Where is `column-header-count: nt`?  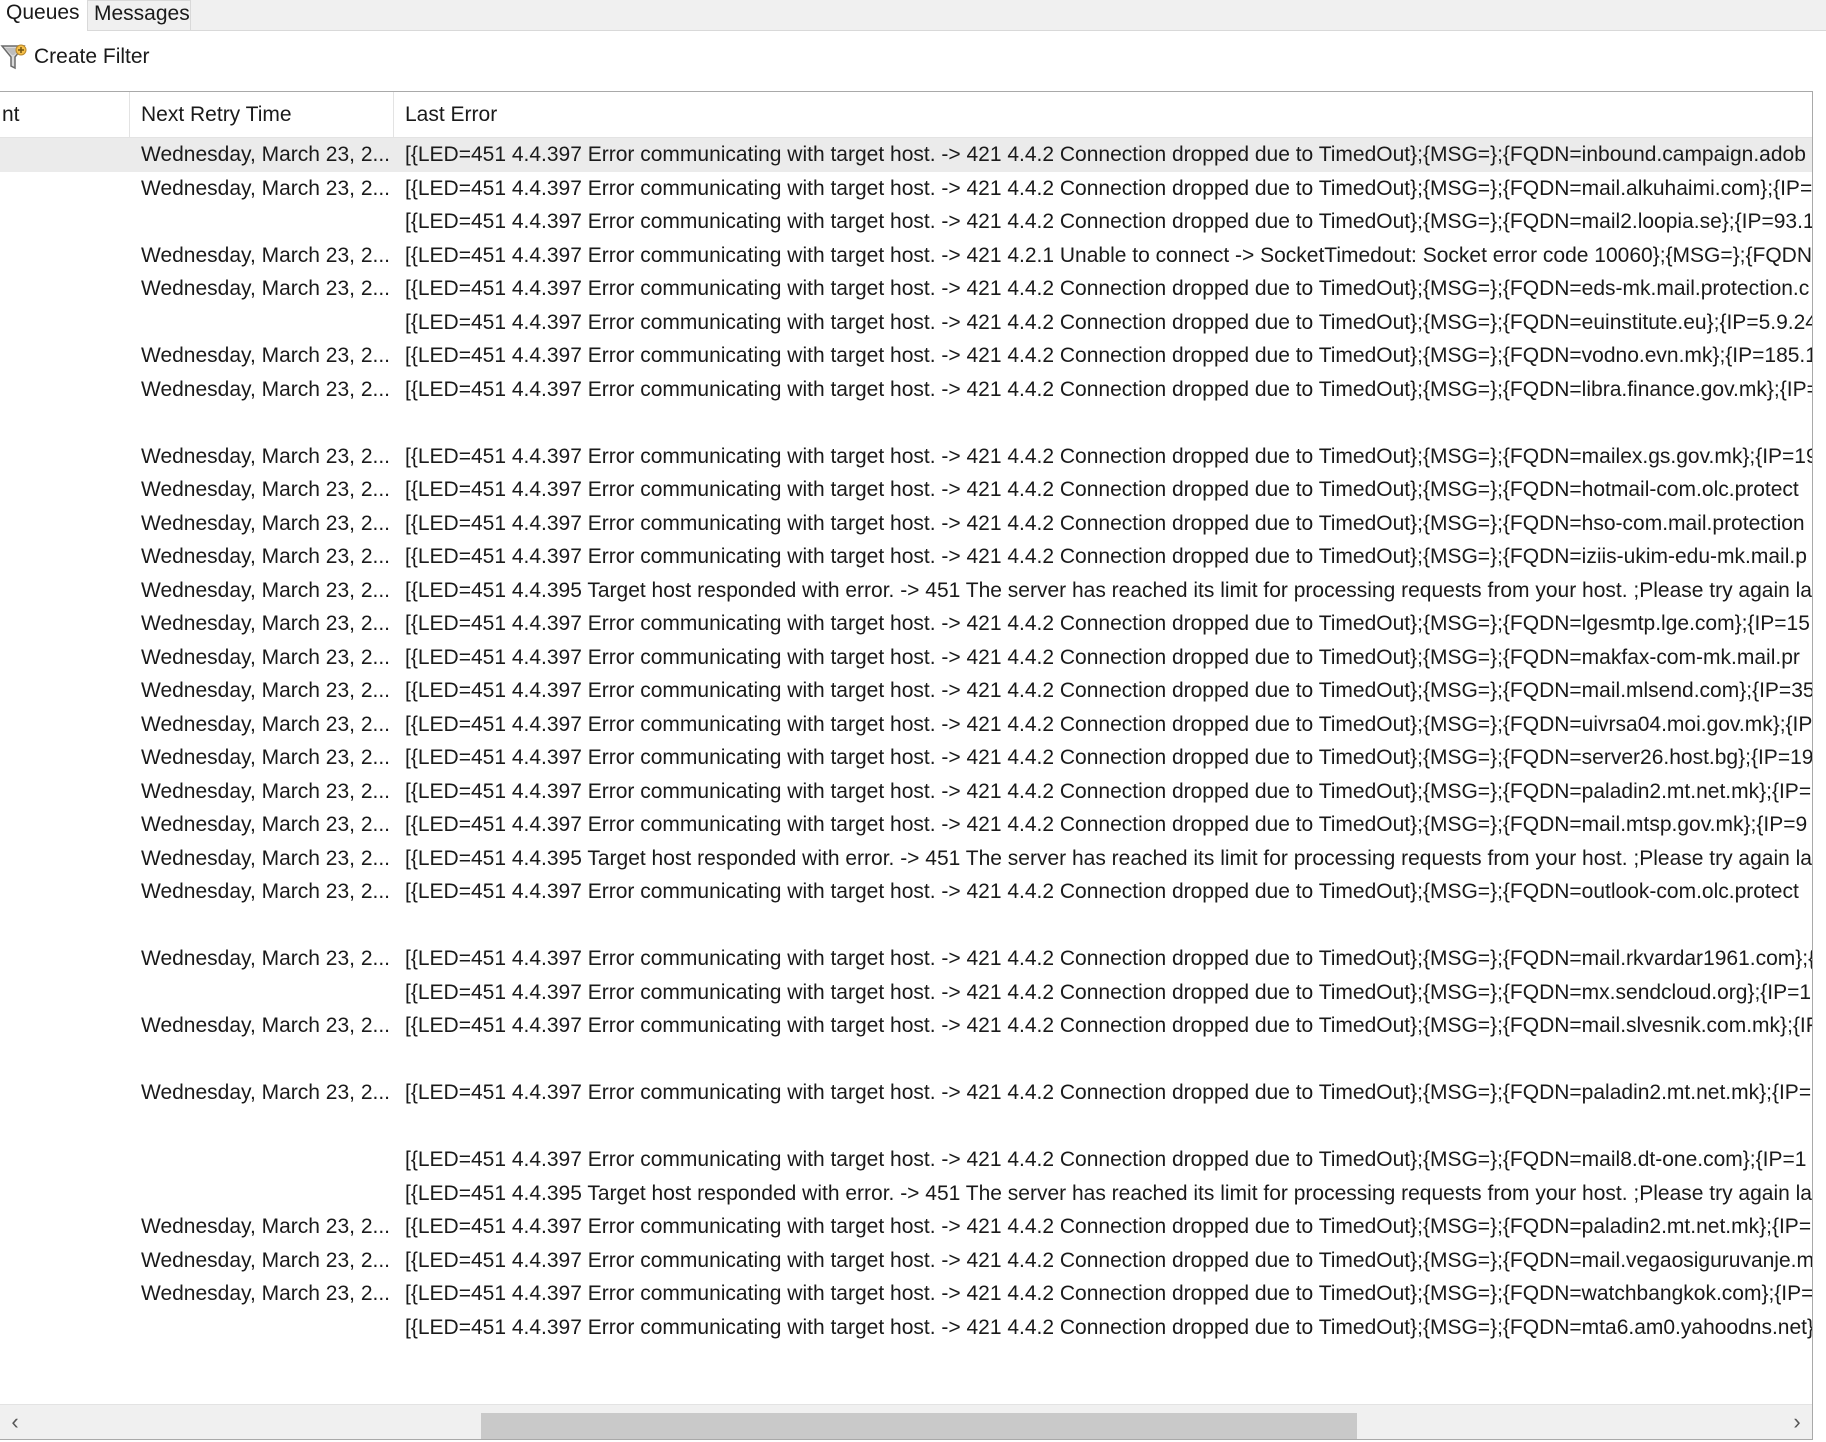
column-header-count: nt is located at coordinates (65, 114).